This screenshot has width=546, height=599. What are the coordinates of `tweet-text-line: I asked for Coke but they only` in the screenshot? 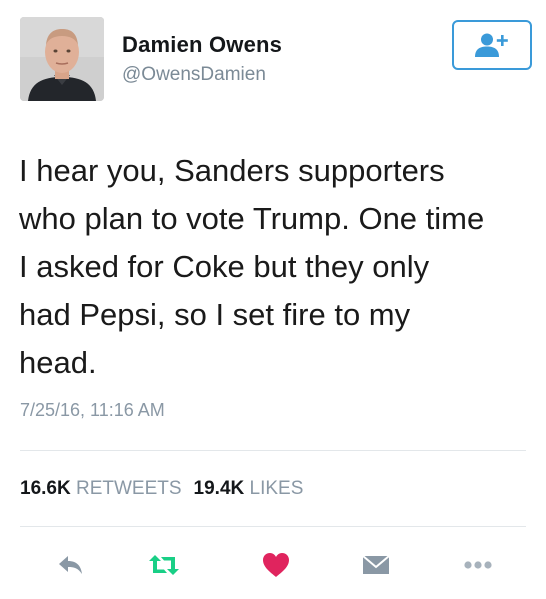 It's located at (224, 266).